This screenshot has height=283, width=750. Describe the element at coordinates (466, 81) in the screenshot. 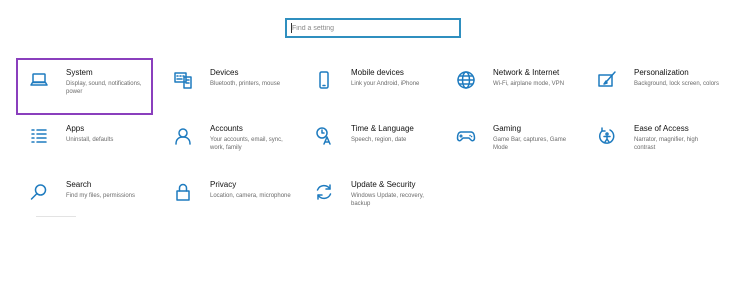

I see `globe-icon` at that location.